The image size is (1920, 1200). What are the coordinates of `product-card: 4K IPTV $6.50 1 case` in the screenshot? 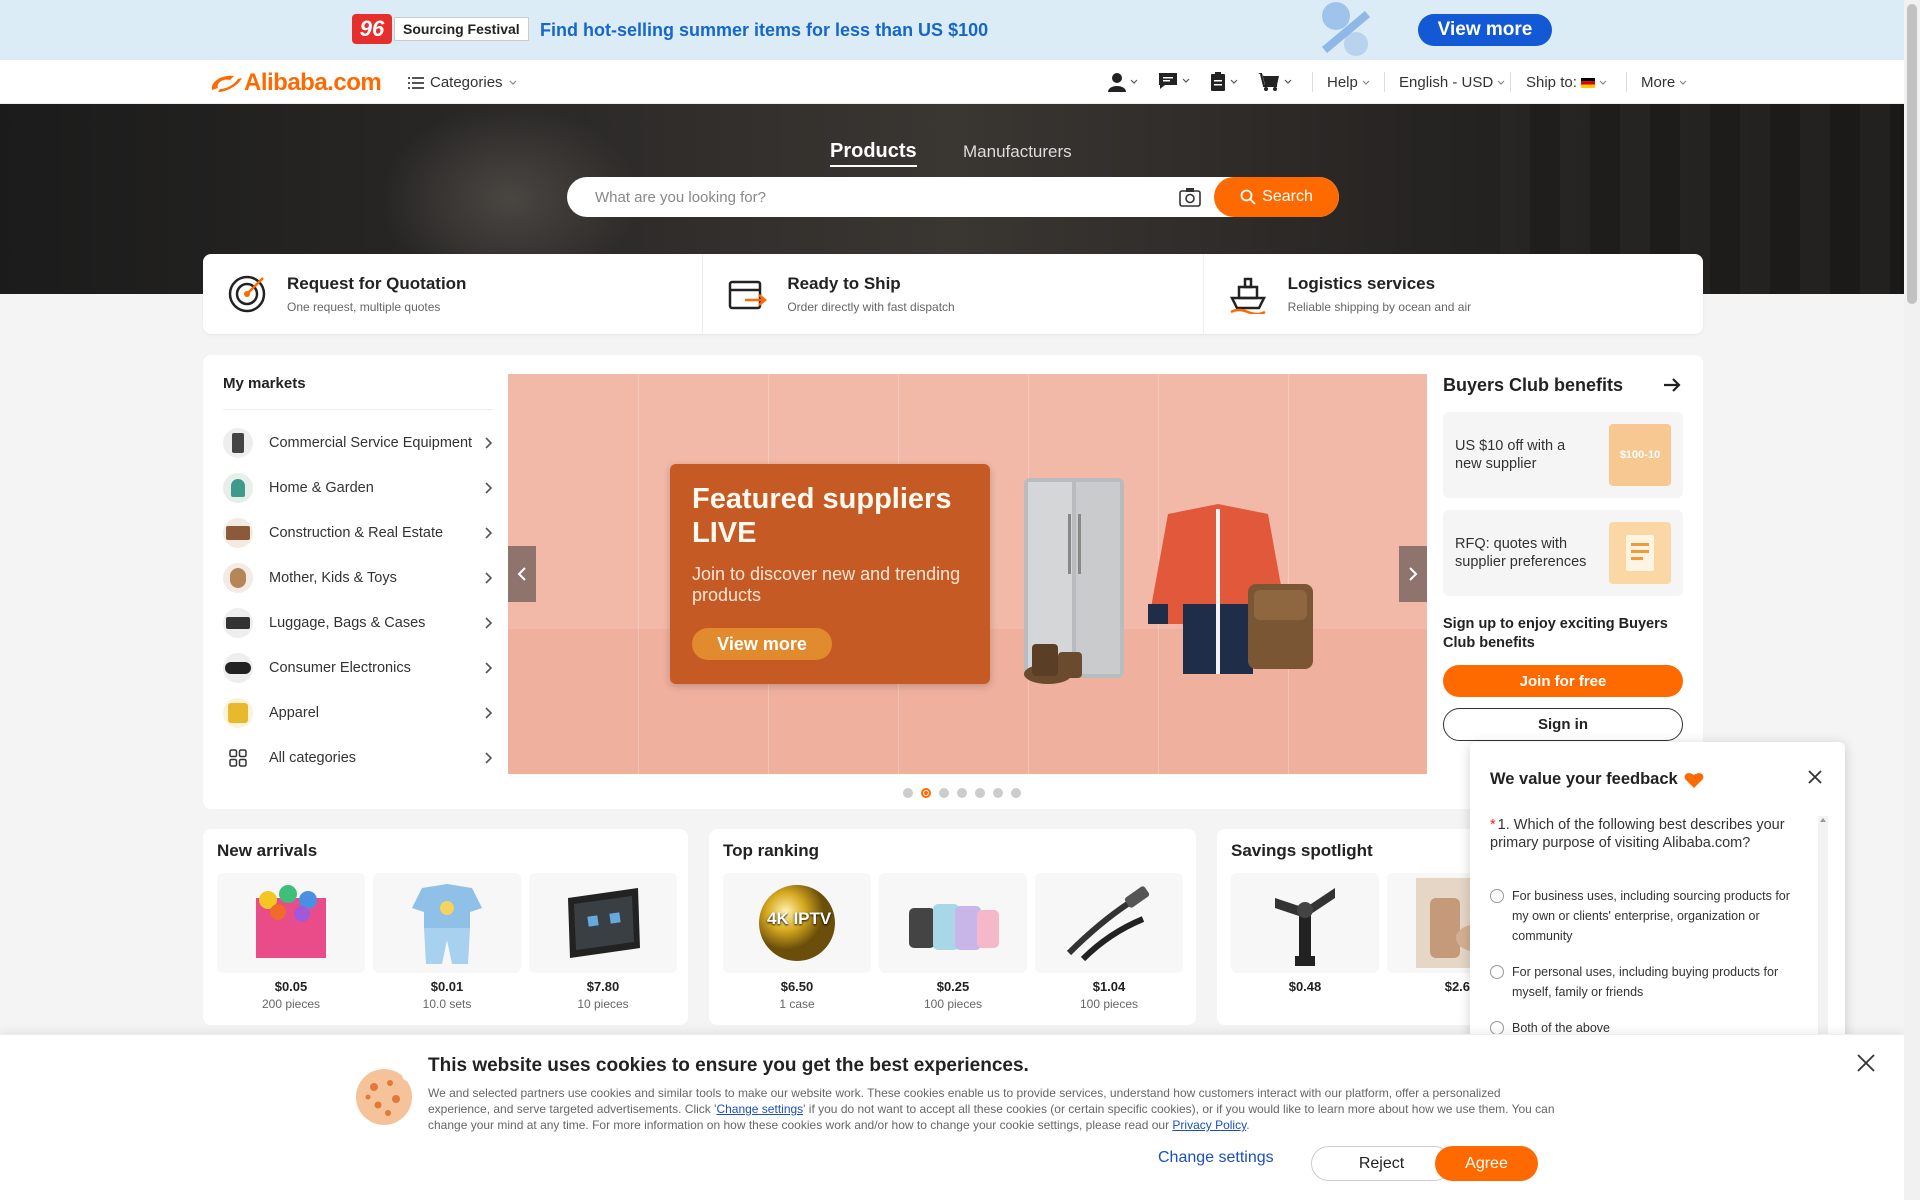 It's located at (797, 942).